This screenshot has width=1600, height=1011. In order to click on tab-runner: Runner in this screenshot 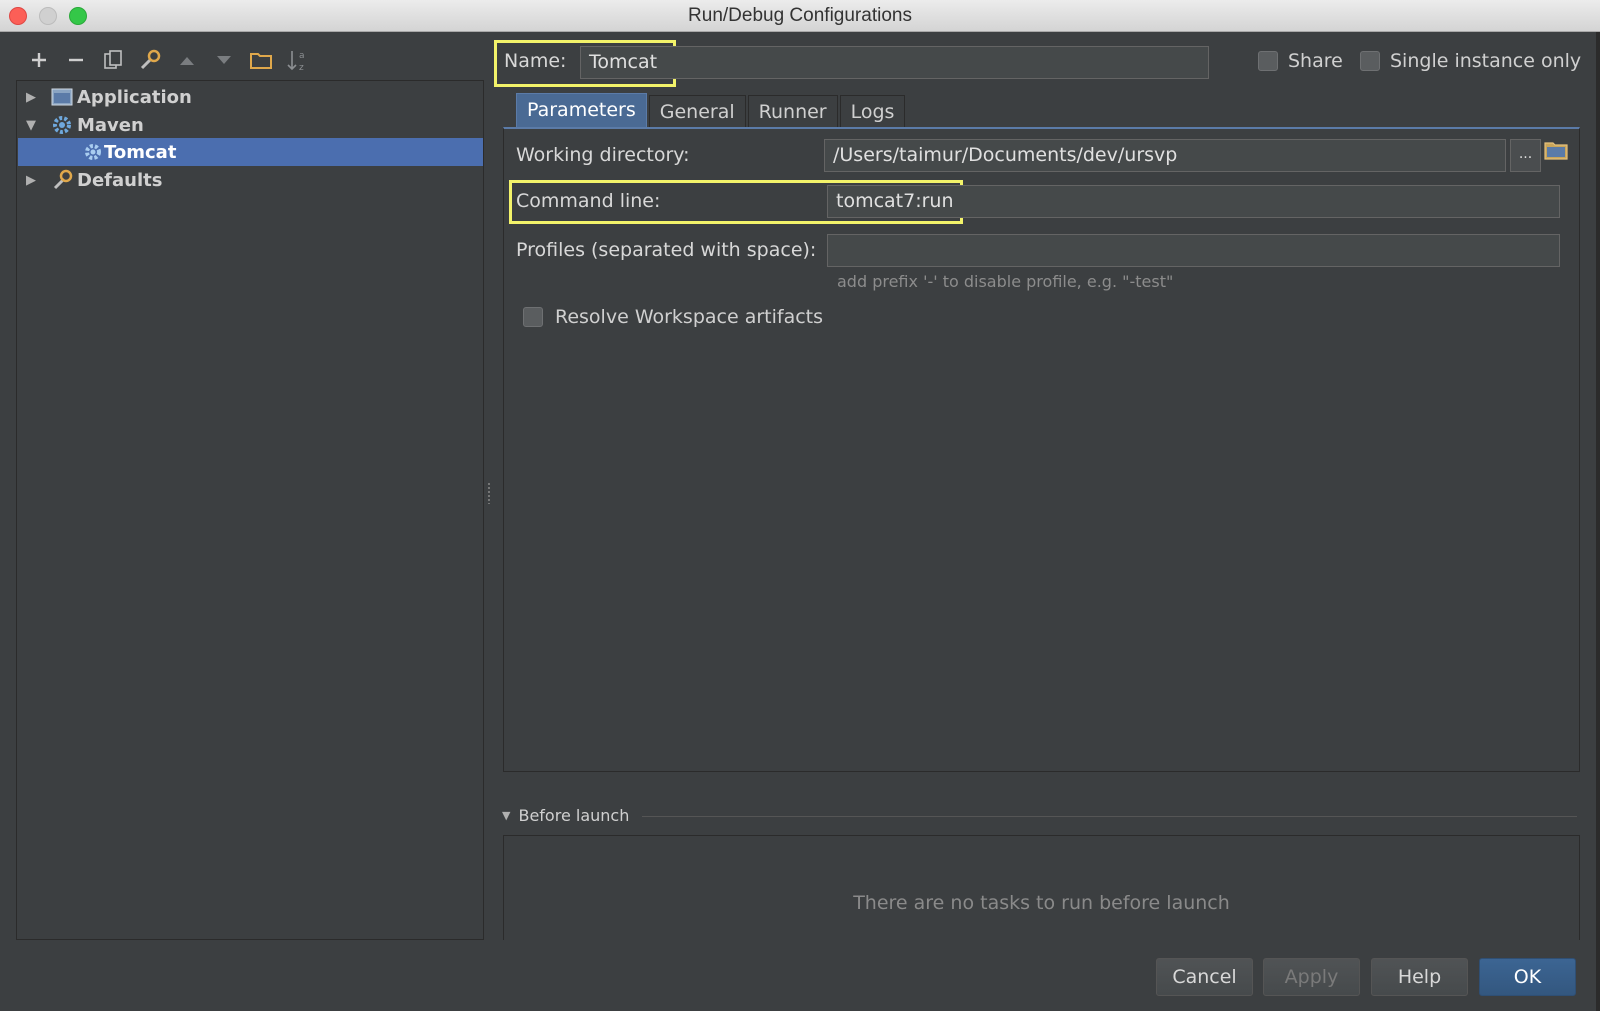, I will do `click(792, 111)`.